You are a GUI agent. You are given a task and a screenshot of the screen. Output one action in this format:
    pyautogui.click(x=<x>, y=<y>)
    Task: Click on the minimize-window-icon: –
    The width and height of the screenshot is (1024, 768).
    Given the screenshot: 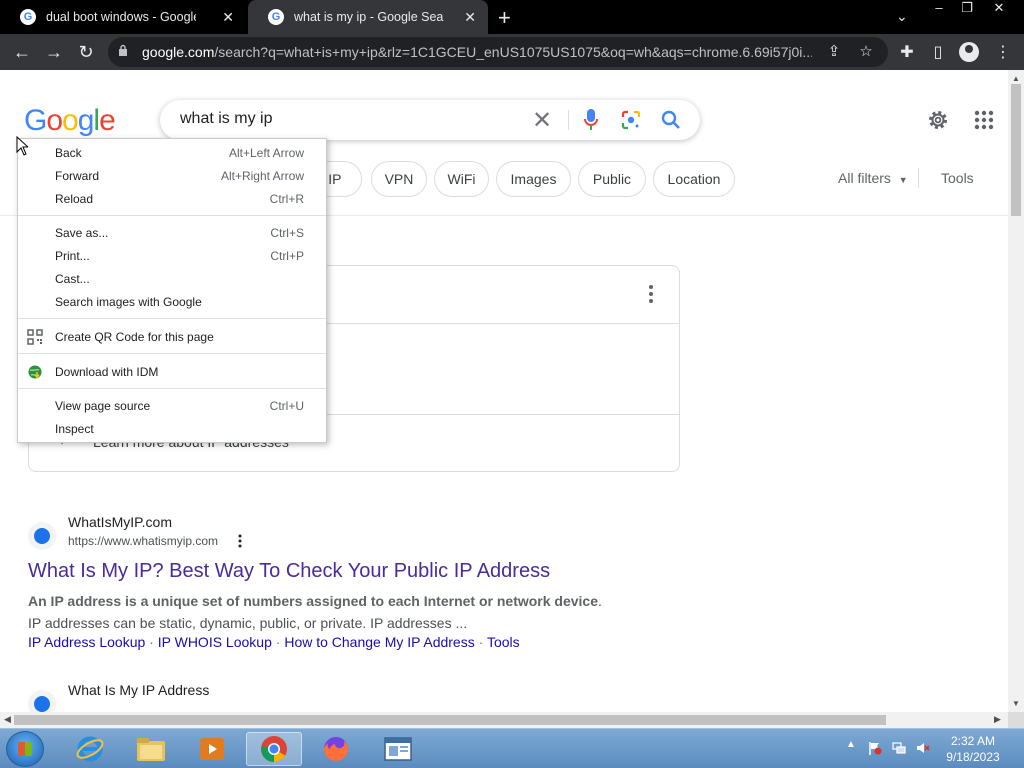 What is the action you would take?
    pyautogui.click(x=939, y=10)
    